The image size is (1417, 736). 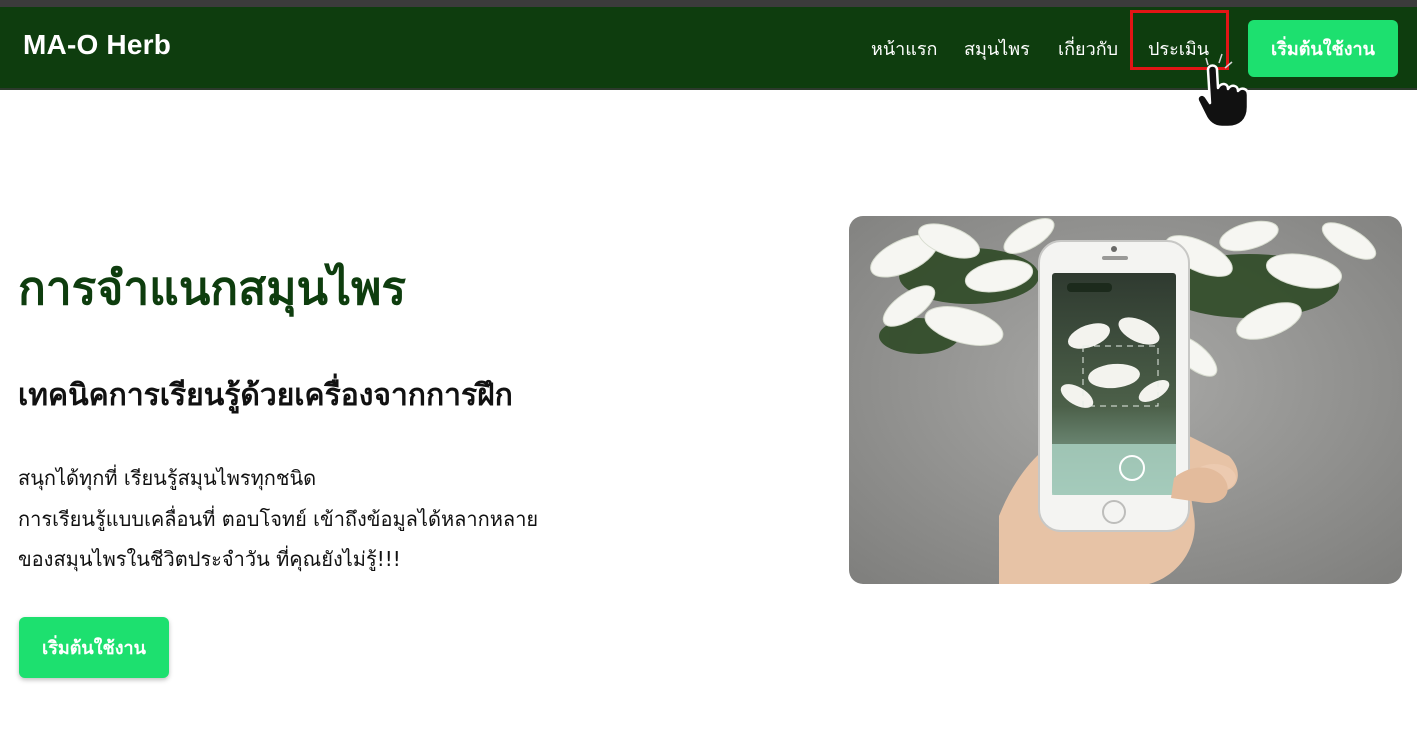 I want to click on hero-title: การจำแนกสมุนไพร, so click(x=212, y=288).